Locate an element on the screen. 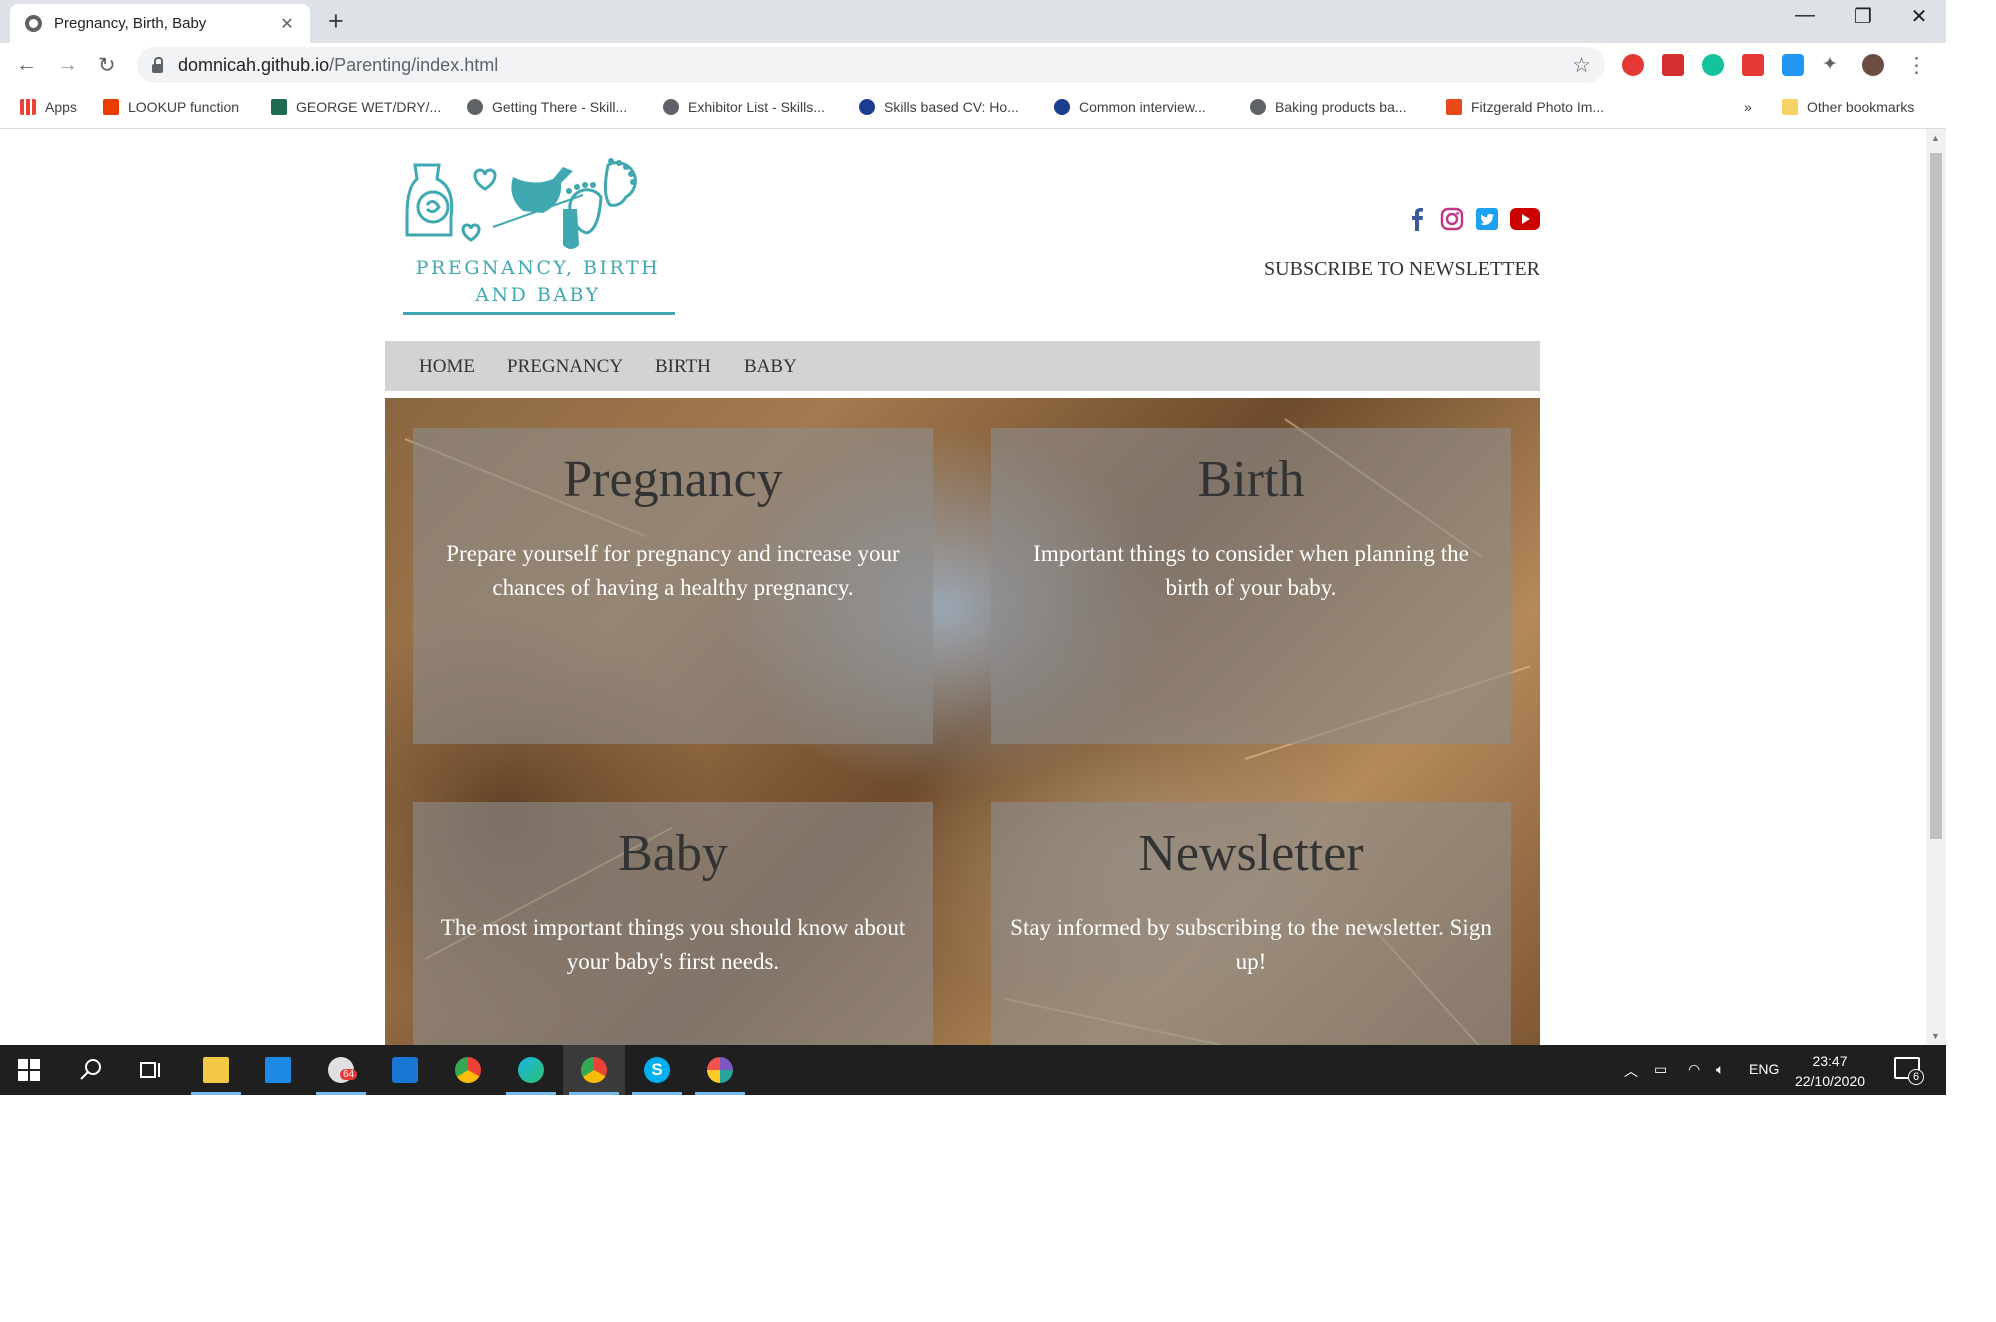 This screenshot has height=1322, width=1996. grammarly-extension-icon is located at coordinates (1713, 65).